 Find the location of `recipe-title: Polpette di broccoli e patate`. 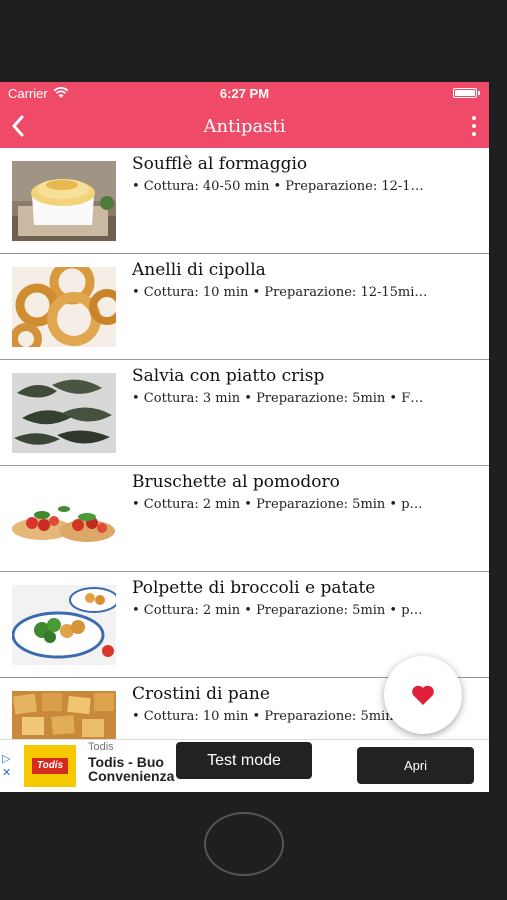

recipe-title: Polpette di broccoli e patate is located at coordinates (254, 588).